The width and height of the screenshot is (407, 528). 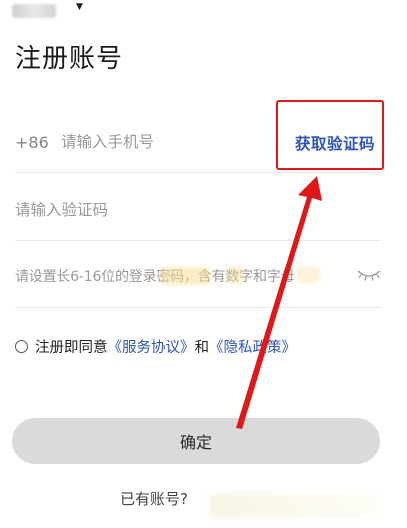 I want to click on service-agreement-link: 《服务协议》, so click(x=151, y=348).